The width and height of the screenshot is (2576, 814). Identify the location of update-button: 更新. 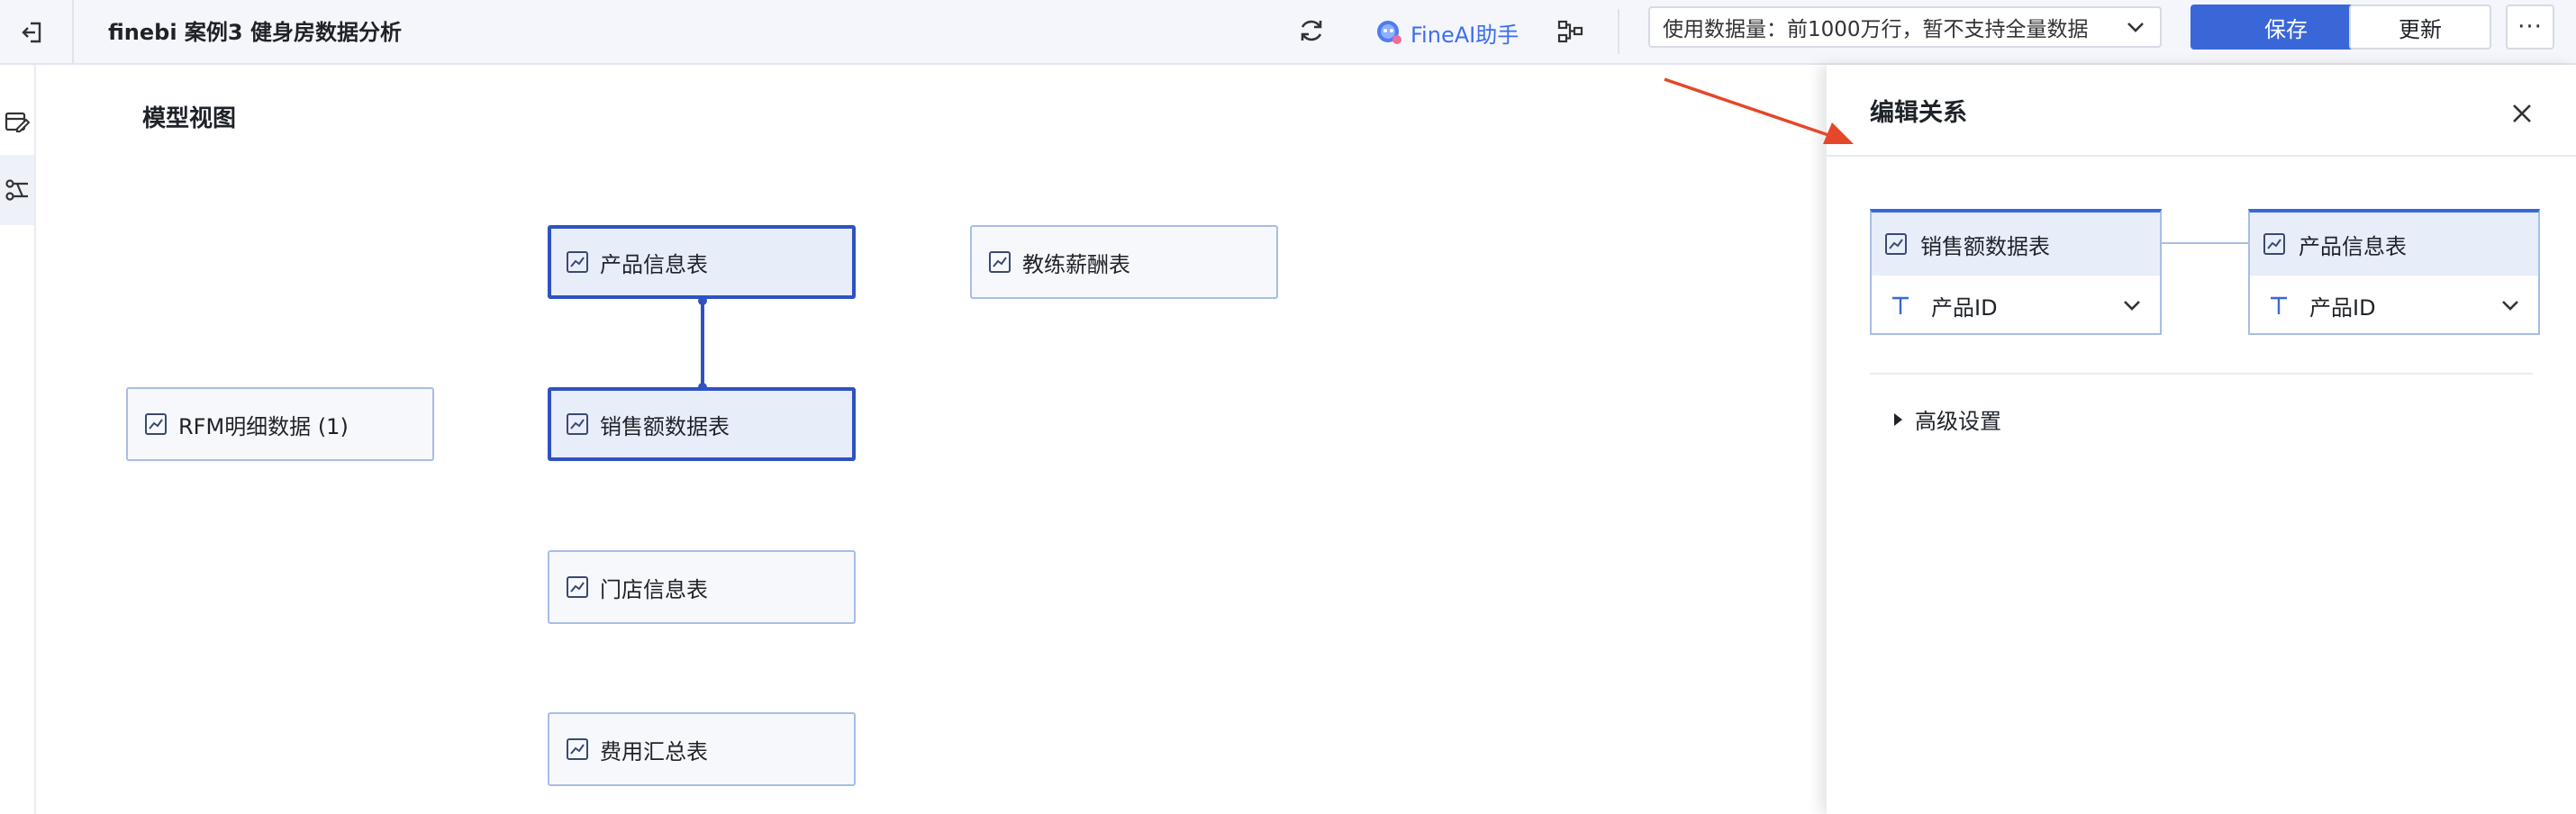
(2420, 28).